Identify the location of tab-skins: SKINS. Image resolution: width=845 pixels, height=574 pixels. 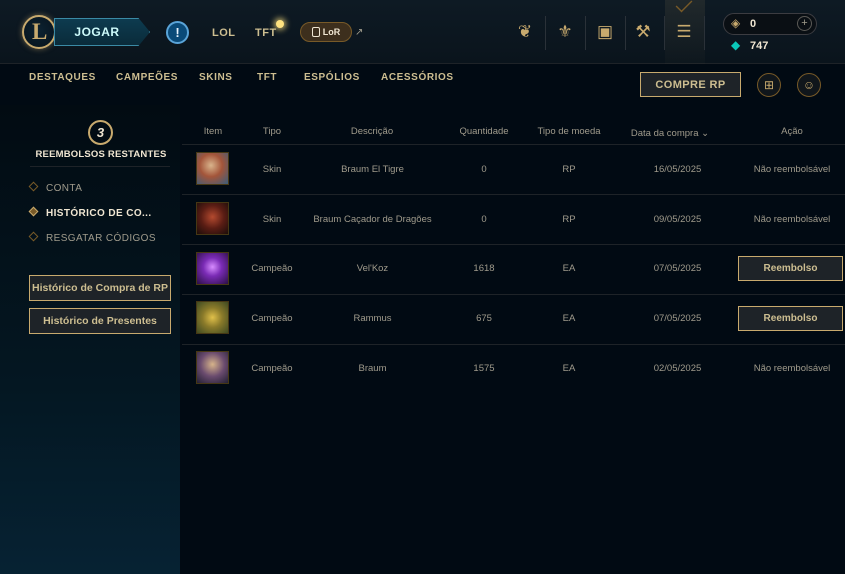
(216, 77).